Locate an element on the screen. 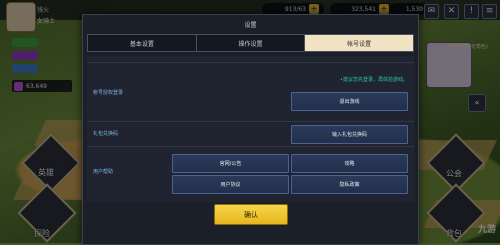 The width and height of the screenshot is (500, 245). exit-game-button: 退出游戏 is located at coordinates (349, 101).